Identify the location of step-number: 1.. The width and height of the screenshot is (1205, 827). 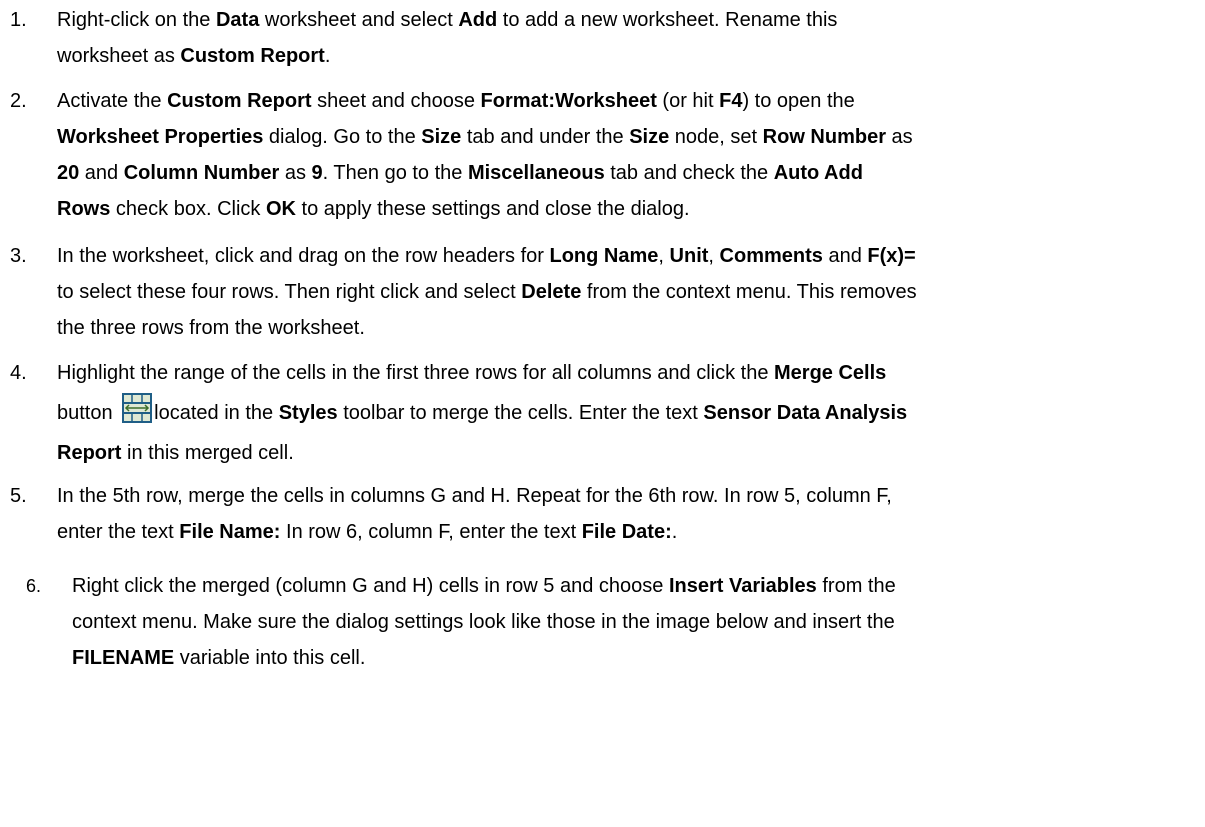
(18, 20).